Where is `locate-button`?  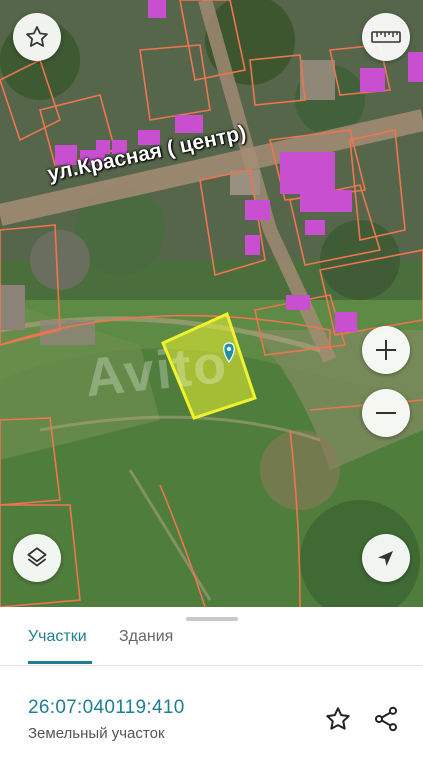
locate-button is located at coordinates (386, 558).